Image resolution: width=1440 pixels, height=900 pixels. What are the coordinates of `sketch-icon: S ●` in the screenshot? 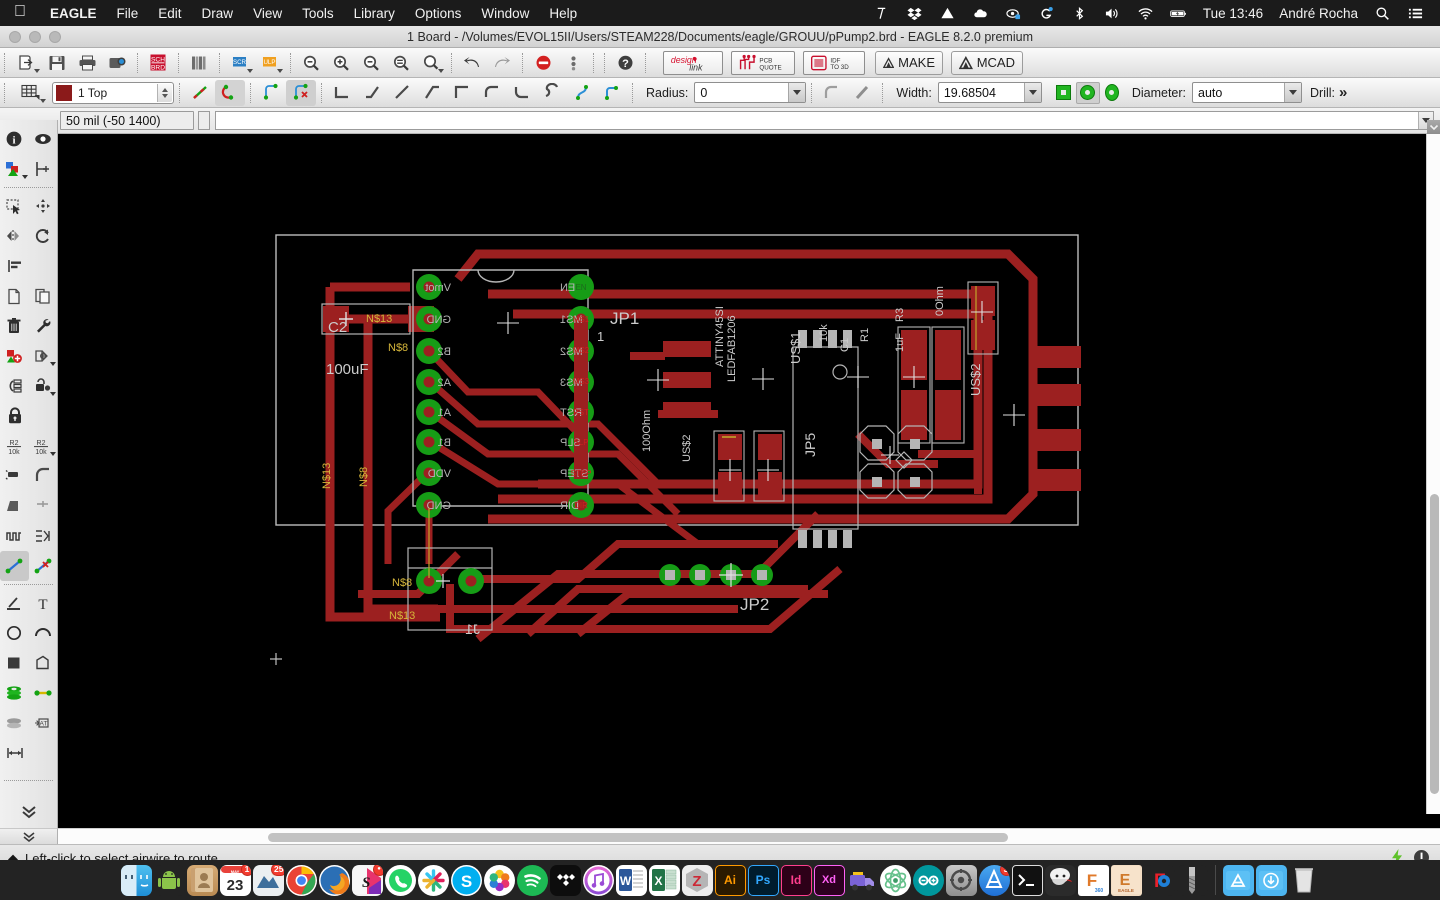 It's located at (367, 880).